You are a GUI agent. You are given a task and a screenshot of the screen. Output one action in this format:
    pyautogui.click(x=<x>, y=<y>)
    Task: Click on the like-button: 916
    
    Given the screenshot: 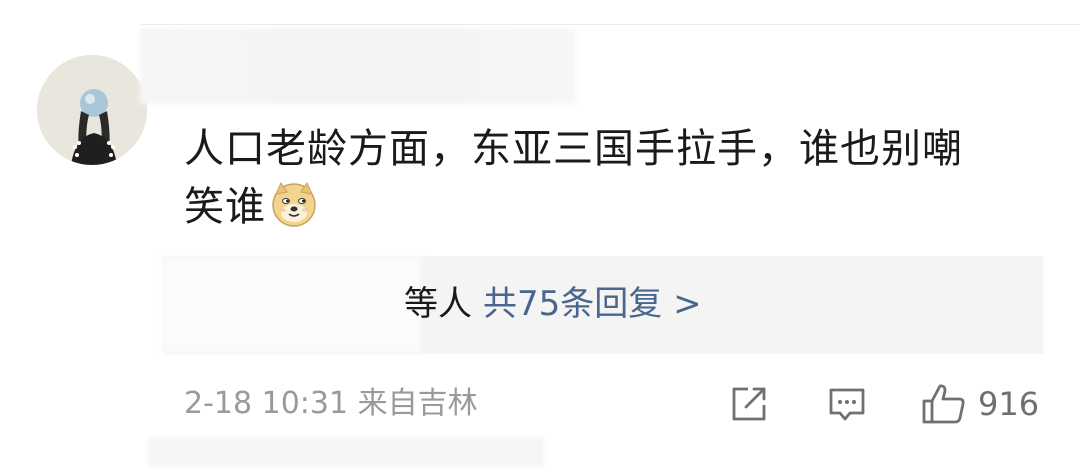 What is the action you would take?
    pyautogui.click(x=979, y=404)
    